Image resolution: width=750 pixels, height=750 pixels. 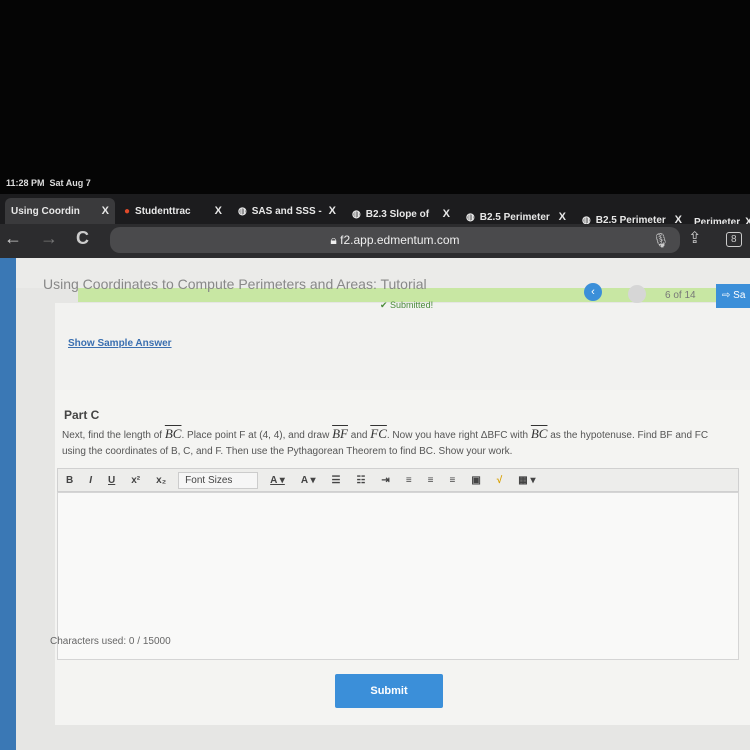 What do you see at coordinates (526, 480) in the screenshot?
I see `table-icon: ▦ ▾` at bounding box center [526, 480].